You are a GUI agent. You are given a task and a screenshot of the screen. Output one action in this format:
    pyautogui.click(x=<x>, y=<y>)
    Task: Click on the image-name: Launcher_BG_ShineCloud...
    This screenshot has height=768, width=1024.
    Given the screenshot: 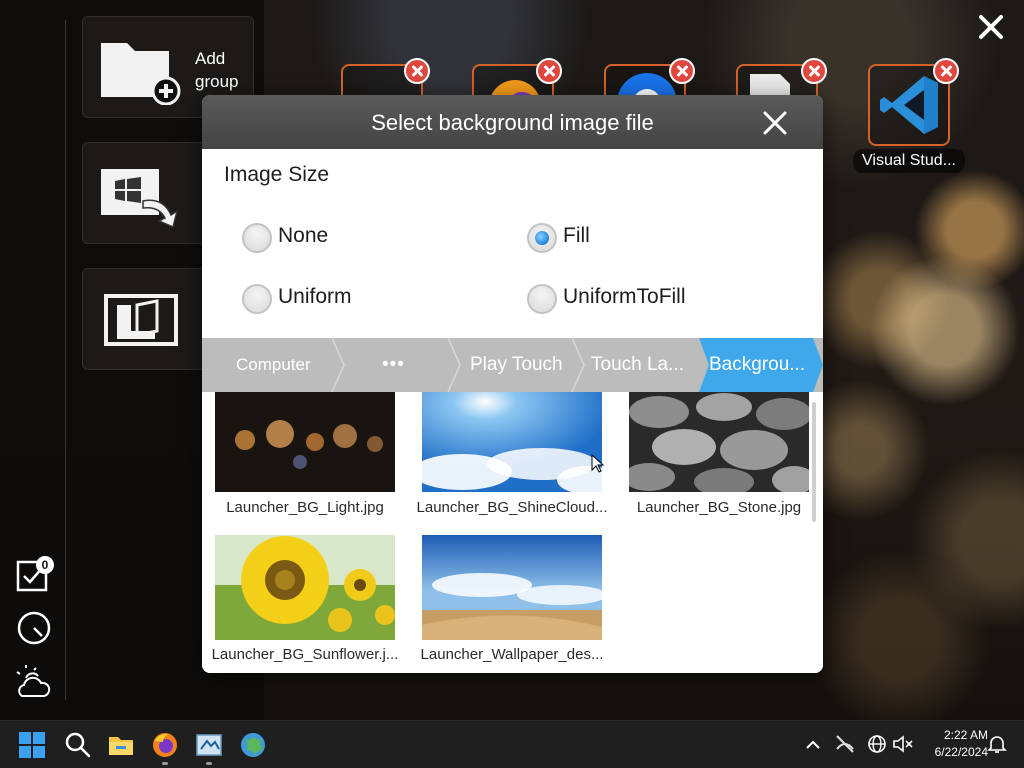 What is the action you would take?
    pyautogui.click(x=512, y=507)
    